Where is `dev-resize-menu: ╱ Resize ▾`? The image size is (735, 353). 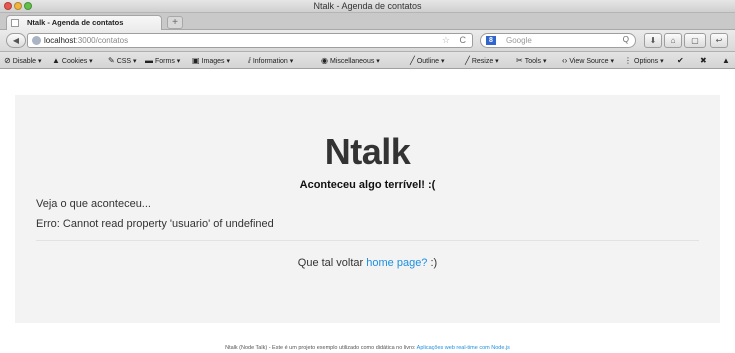
dev-resize-menu: ╱ Resize ▾ is located at coordinates (482, 60).